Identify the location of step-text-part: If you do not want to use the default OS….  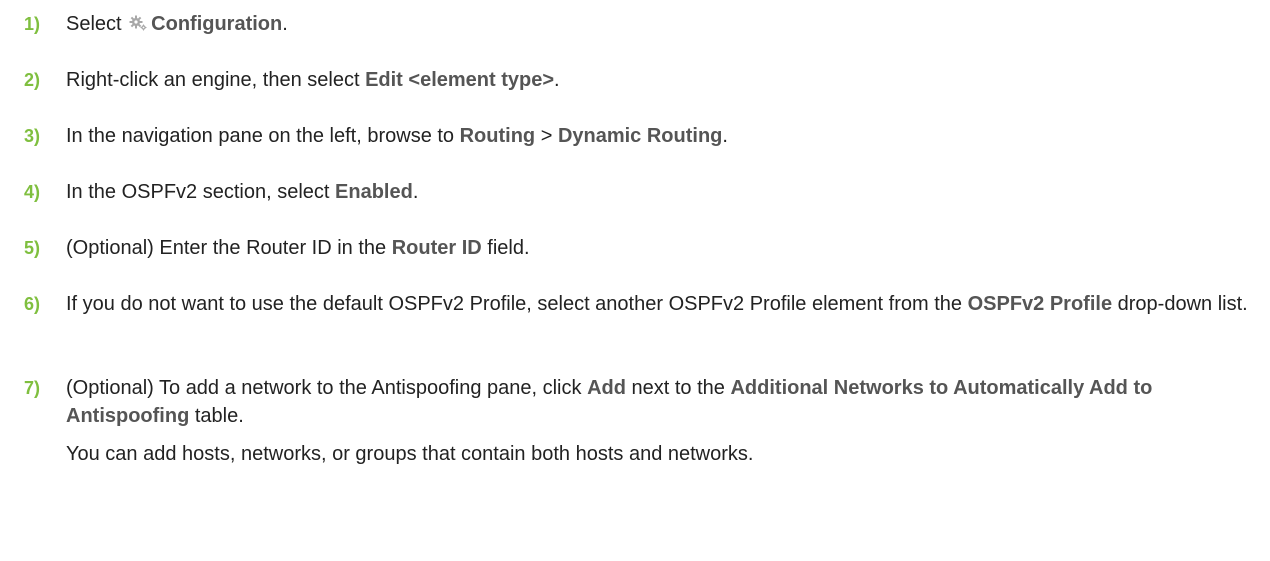
(517, 304).